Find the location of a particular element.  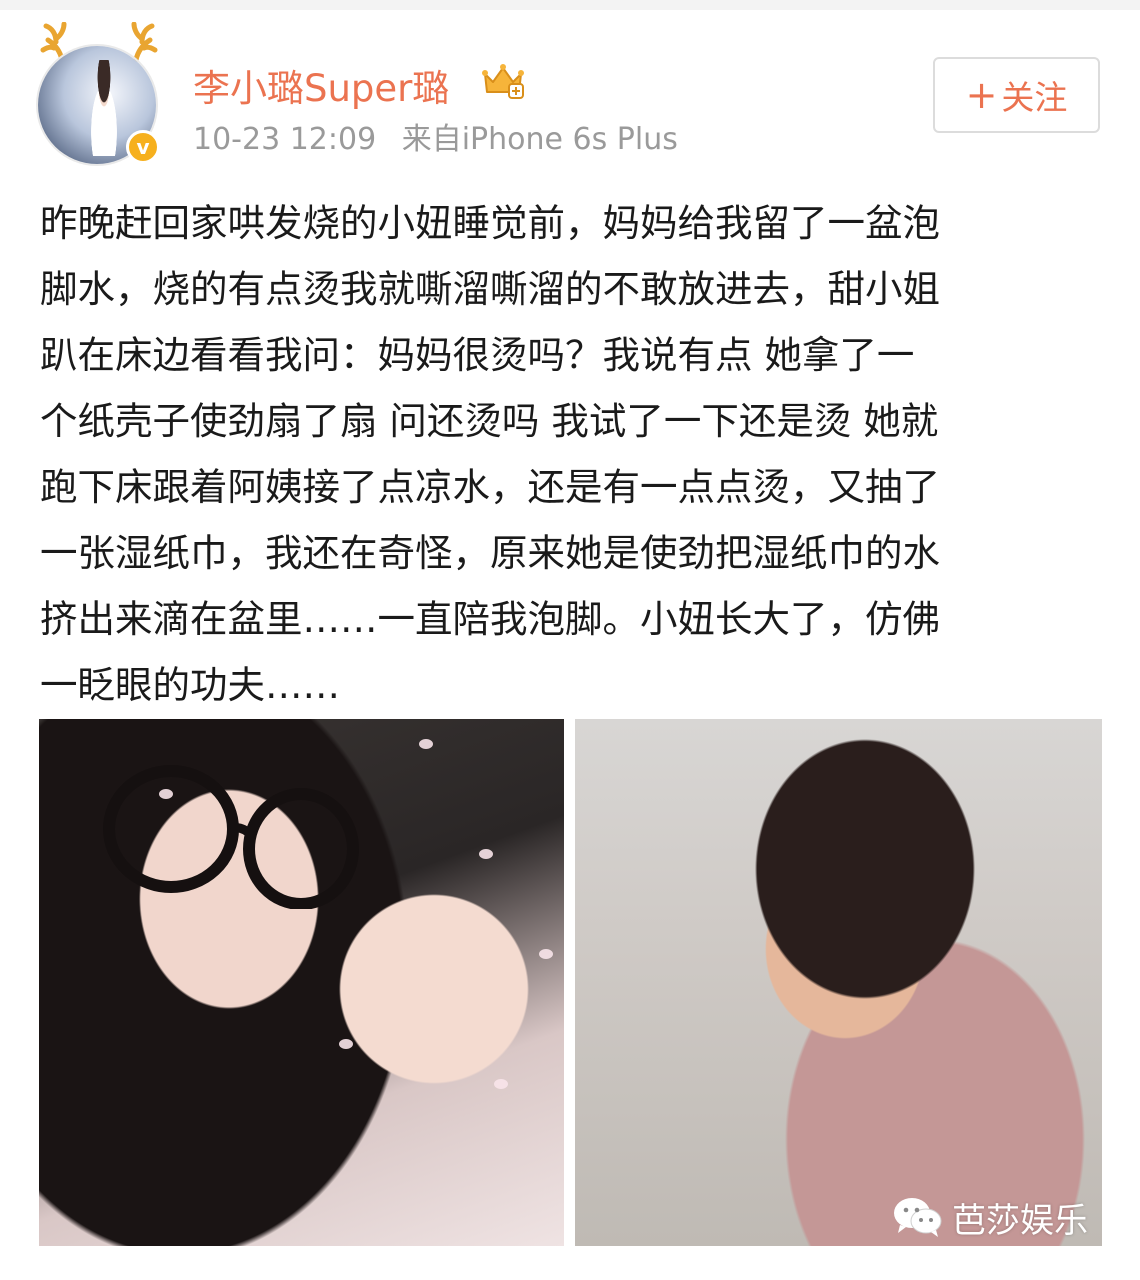

follow-button: + 关注 is located at coordinates (1016, 95).